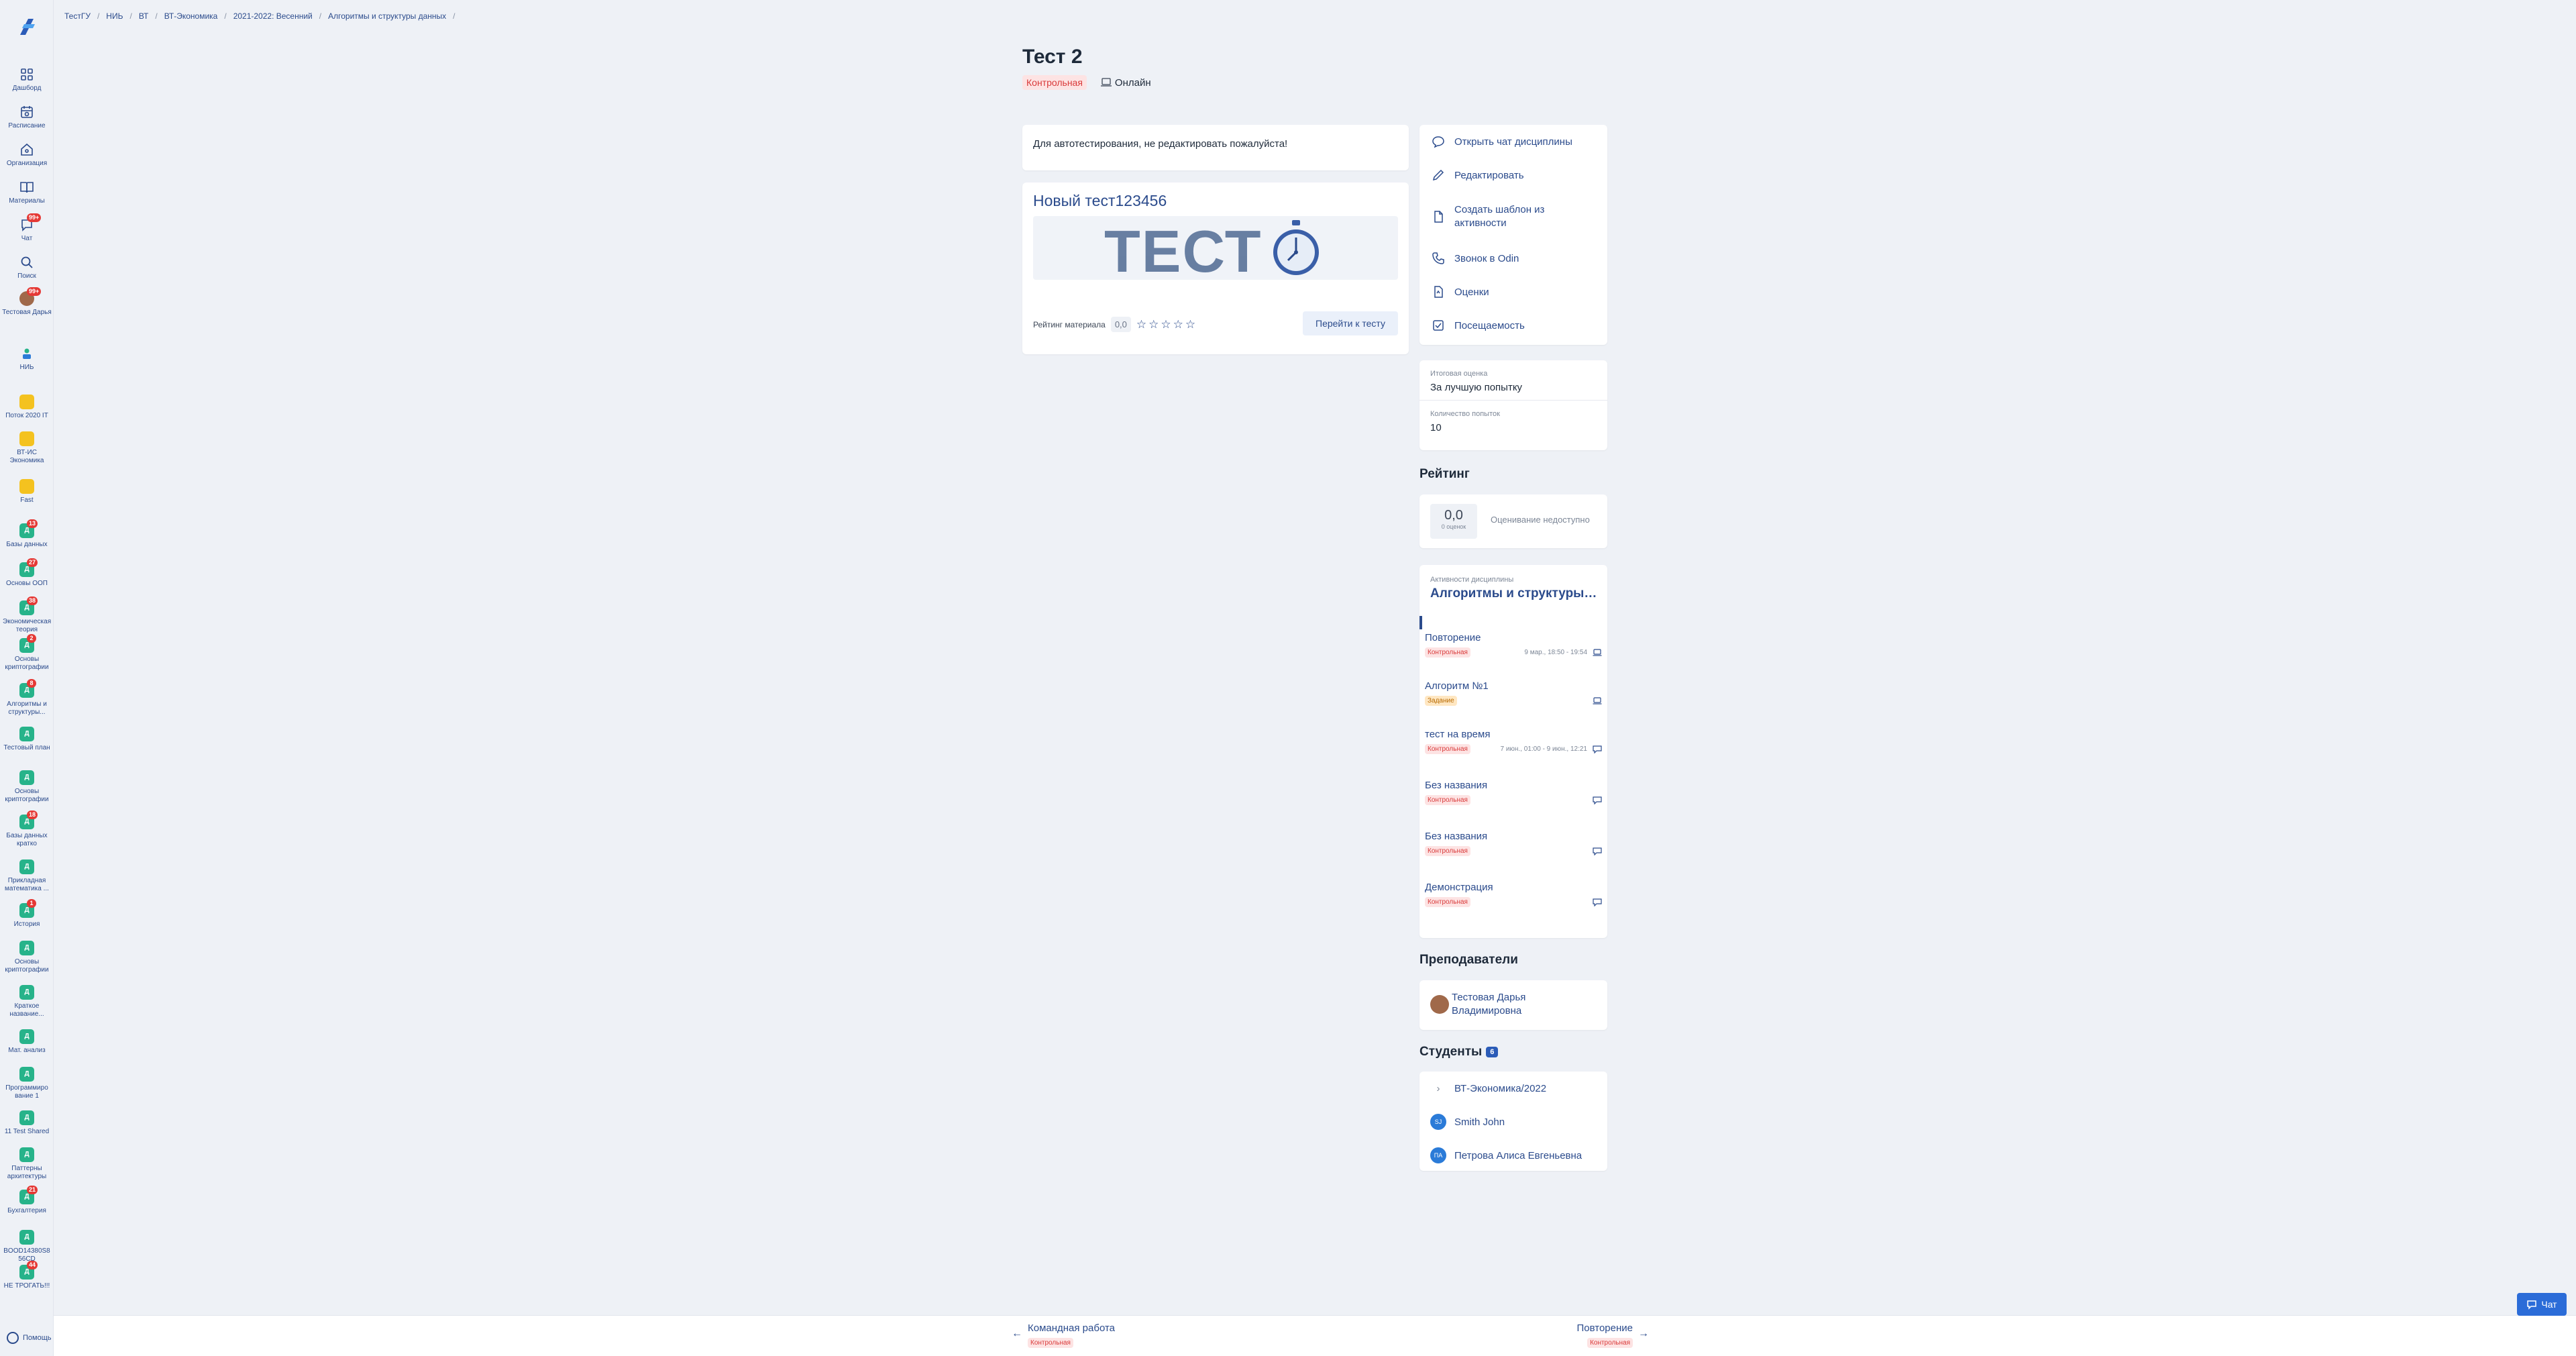 This screenshot has width=2576, height=1356. I want to click on online-mode-label: Онлайн, so click(1132, 82).